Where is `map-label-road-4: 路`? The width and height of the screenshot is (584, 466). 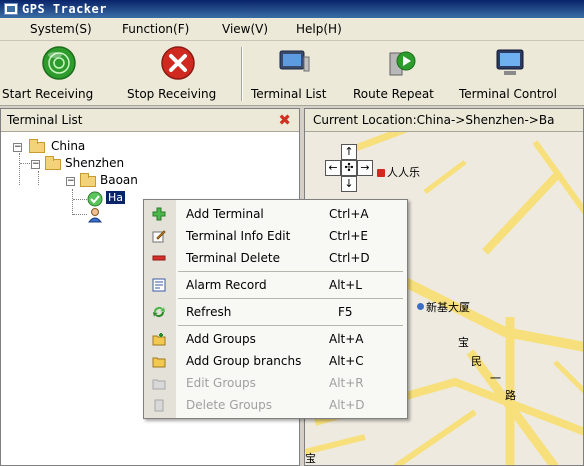
map-label-road-4: 路 is located at coordinates (510, 395).